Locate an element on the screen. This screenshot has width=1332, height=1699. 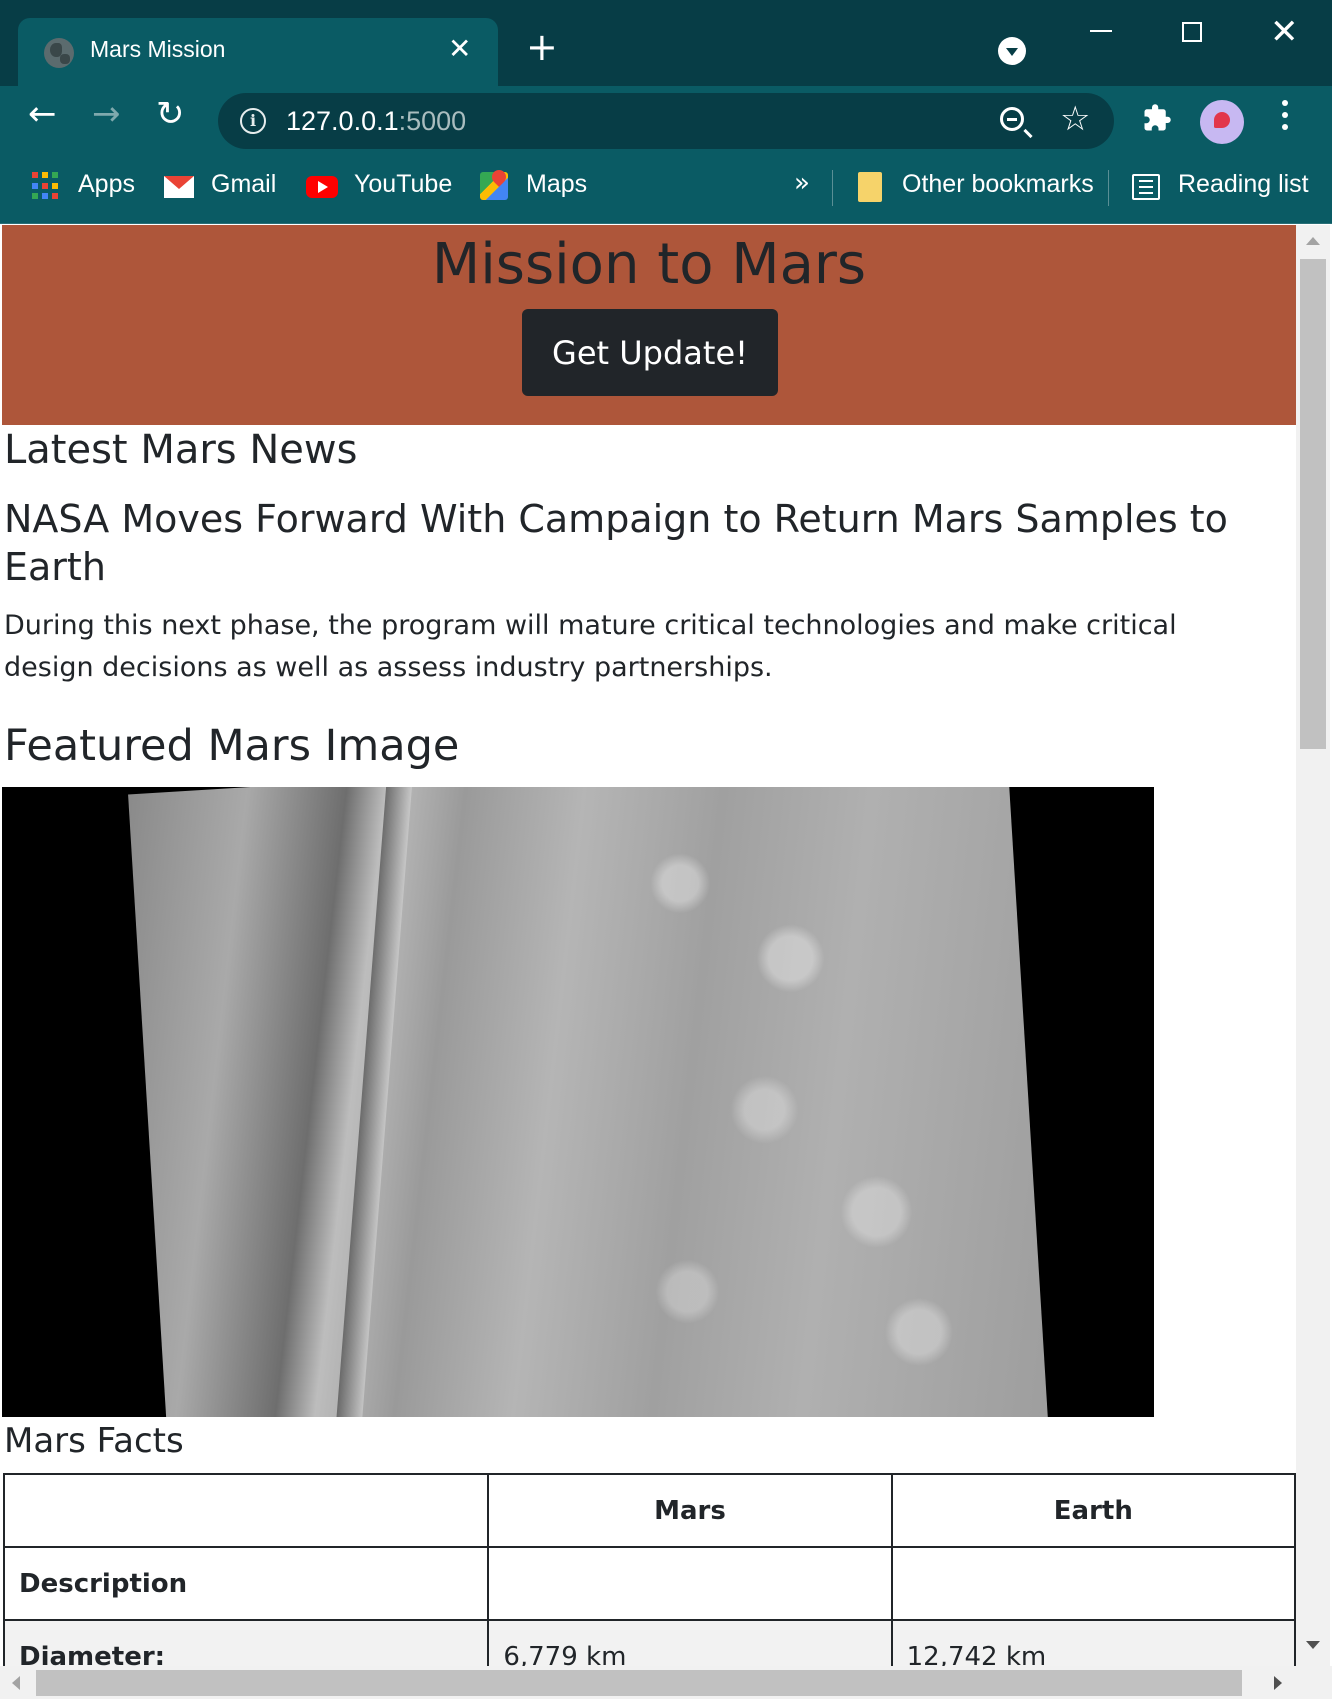
jumbotron-header: Mission to Mars Get Update! is located at coordinates (649, 325).